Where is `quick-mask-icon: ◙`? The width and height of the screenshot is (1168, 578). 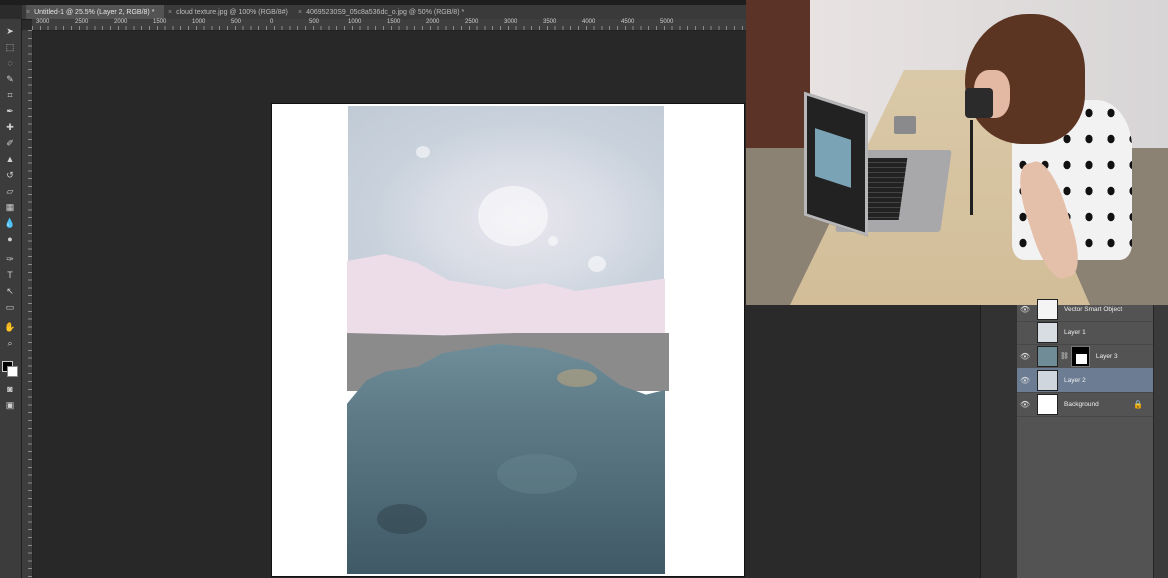 quick-mask-icon: ◙ is located at coordinates (10, 389).